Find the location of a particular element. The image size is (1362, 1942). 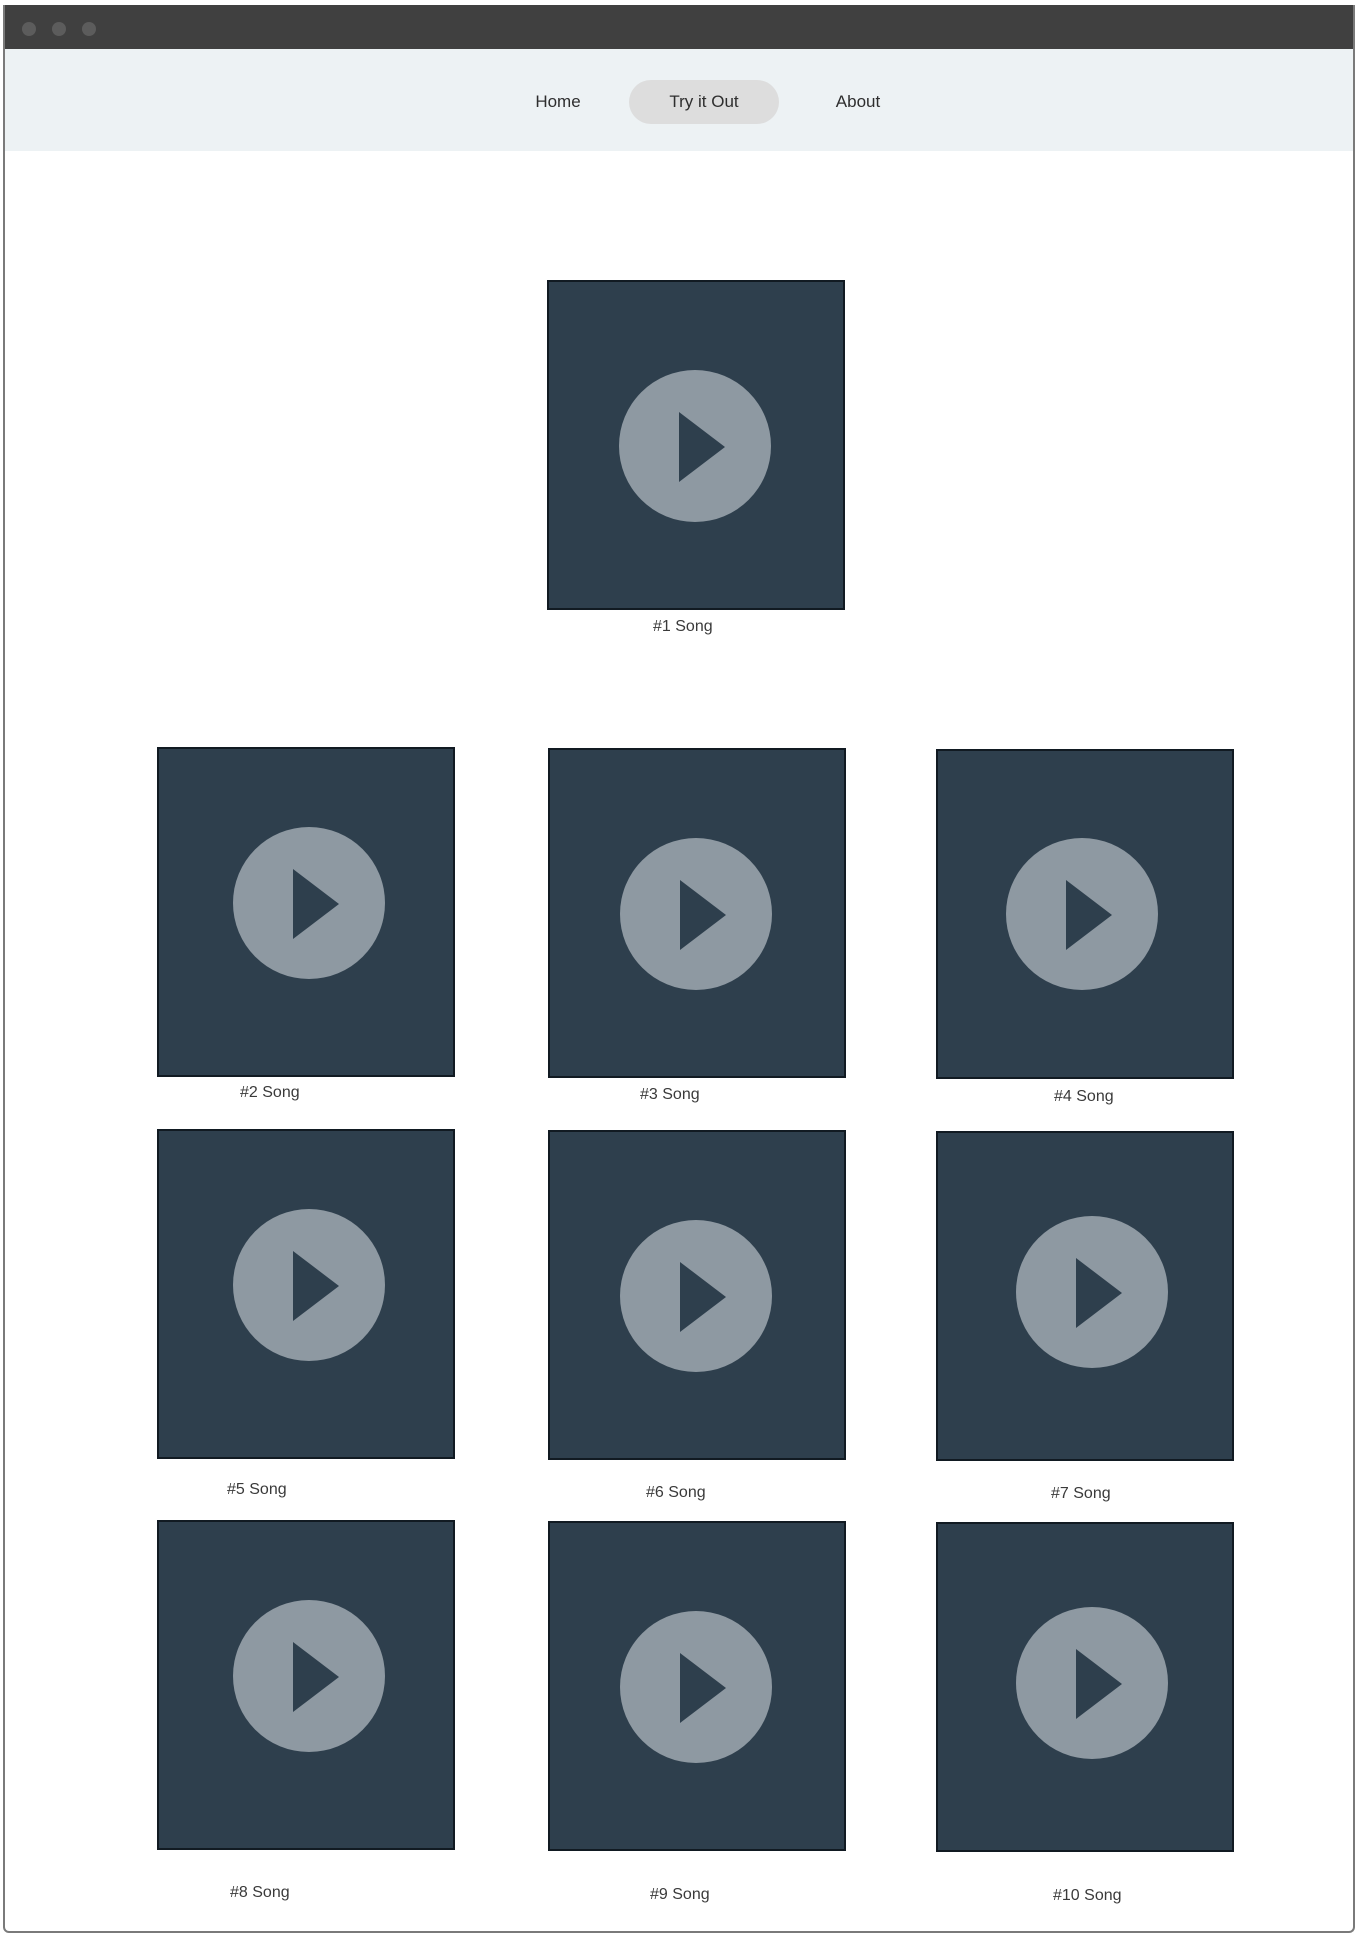

minimize-dot-icon is located at coordinates (59, 29).